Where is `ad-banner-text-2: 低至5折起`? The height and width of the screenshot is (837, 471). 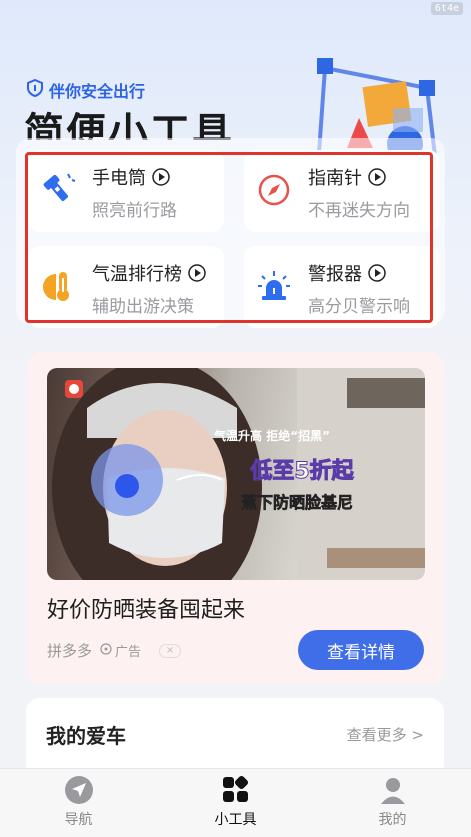 ad-banner-text-2: 低至5折起 is located at coordinates (301, 471).